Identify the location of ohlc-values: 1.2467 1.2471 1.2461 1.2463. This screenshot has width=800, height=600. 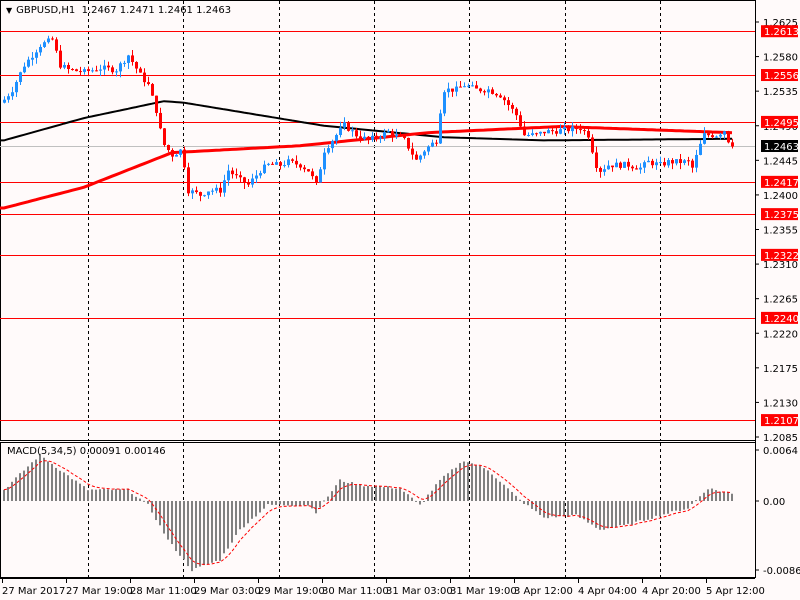
(156, 10).